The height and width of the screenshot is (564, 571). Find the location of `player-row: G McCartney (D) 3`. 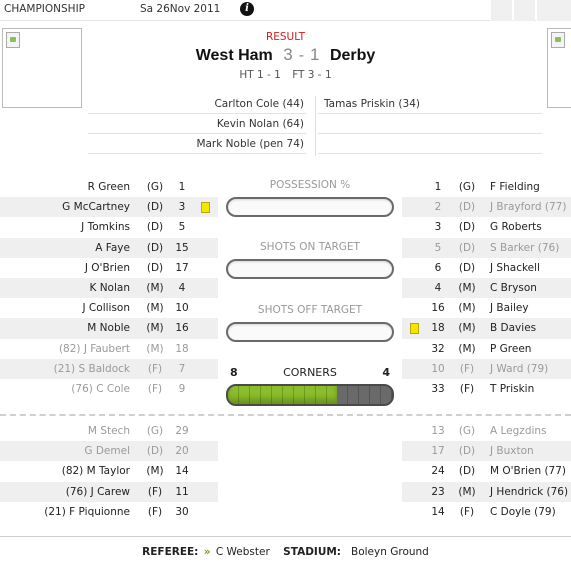

player-row: G McCartney (D) 3 is located at coordinates (109, 207).